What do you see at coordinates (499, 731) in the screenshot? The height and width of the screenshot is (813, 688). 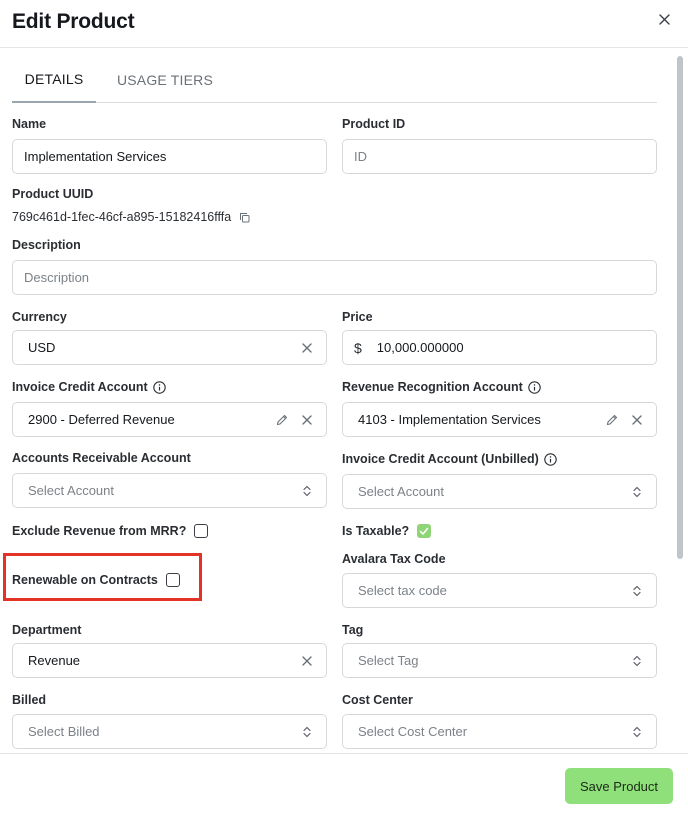 I see `cost-center-select: Select Cost Center` at bounding box center [499, 731].